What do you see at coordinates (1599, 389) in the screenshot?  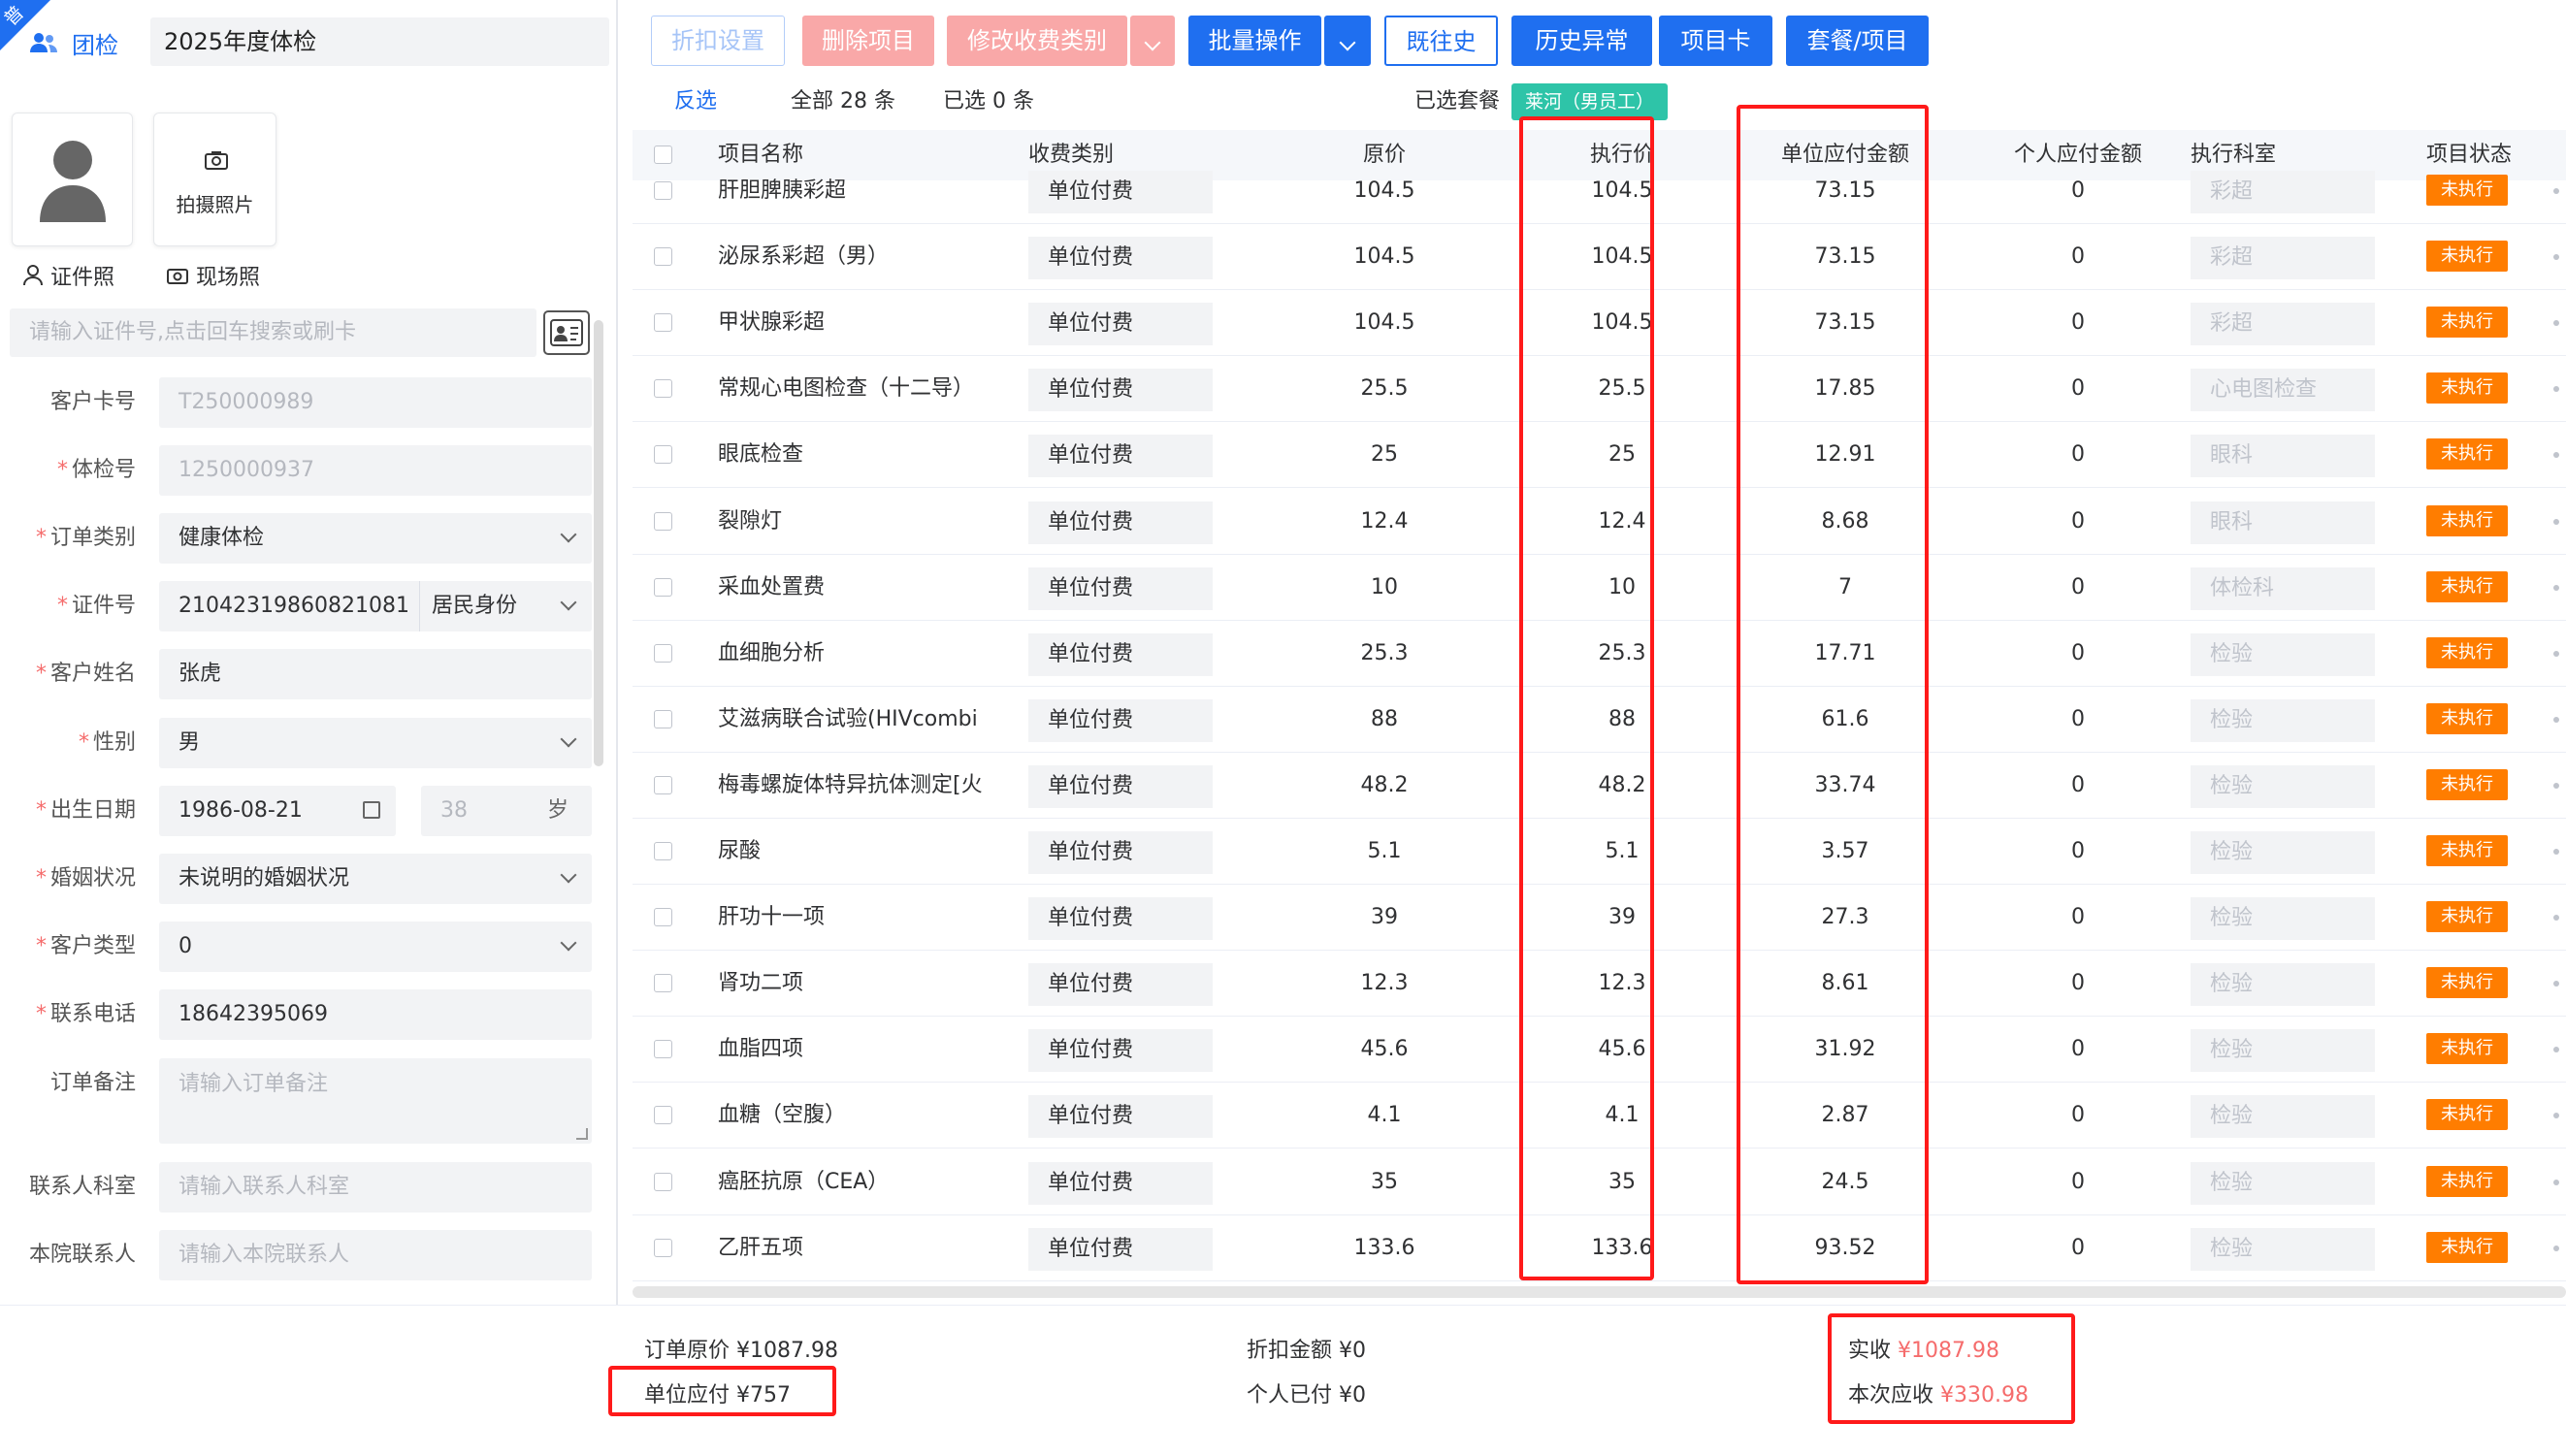 I see `table-row: 常规心电图检查（十二导） 单位付费 25.5 25.5 17.85 0 心电图检查 未执行` at bounding box center [1599, 389].